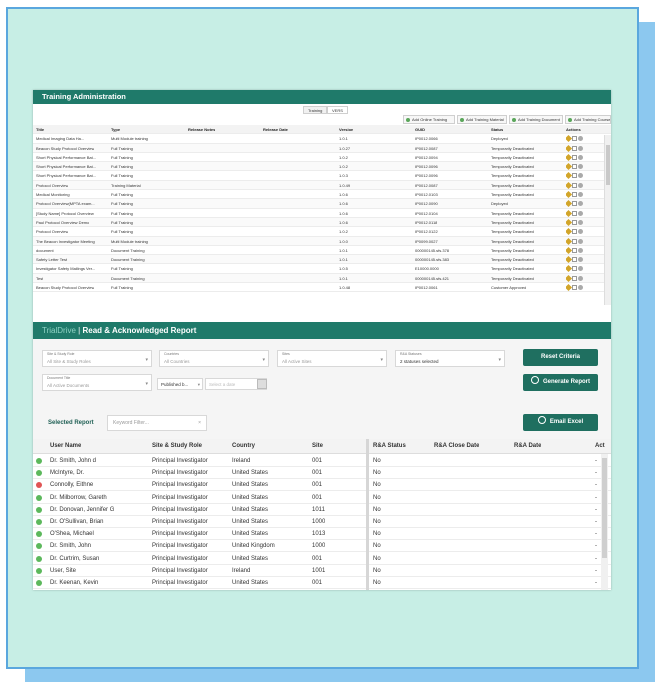 The width and height of the screenshot is (660, 685). Describe the element at coordinates (262, 384) in the screenshot. I see `calendar-icon` at that location.